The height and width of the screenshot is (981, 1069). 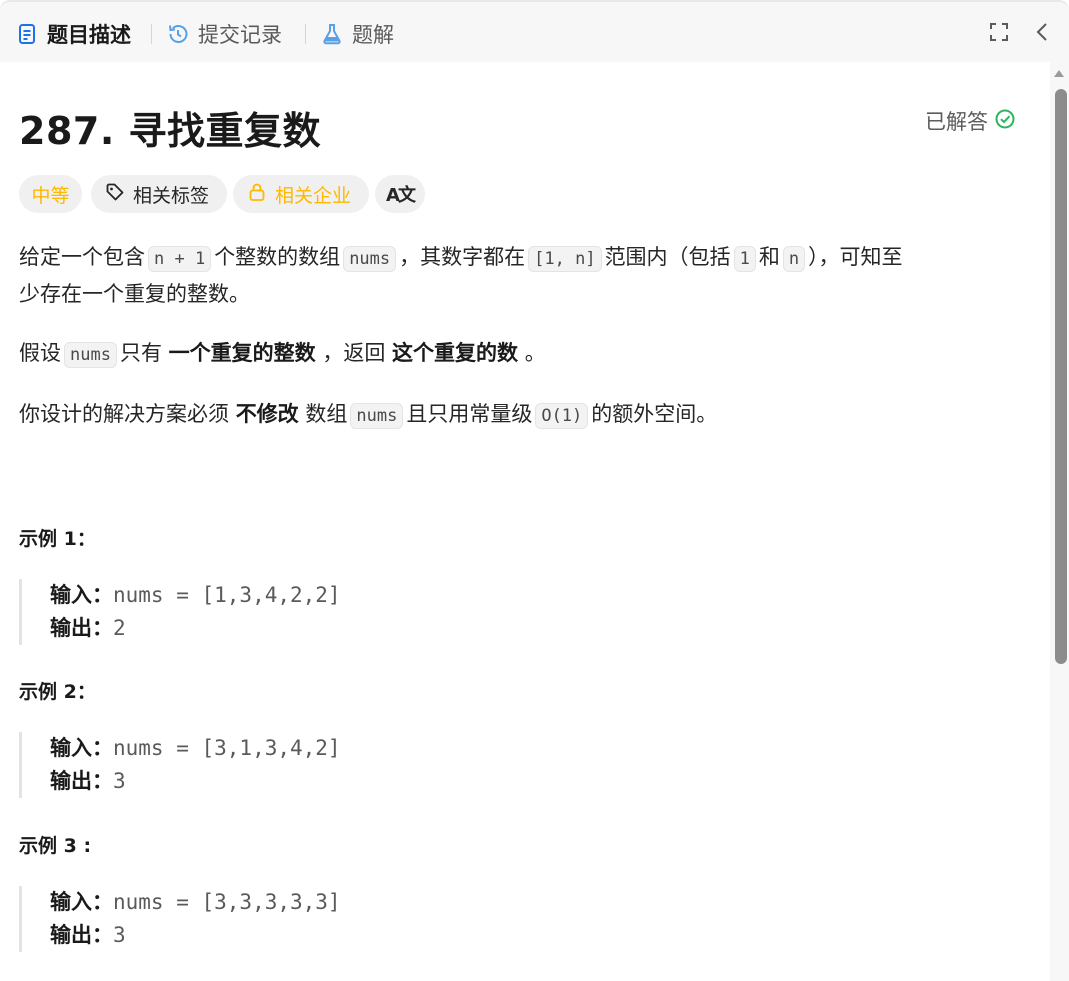 I want to click on desc-text: 你设计的解决方案必须, so click(x=124, y=414).